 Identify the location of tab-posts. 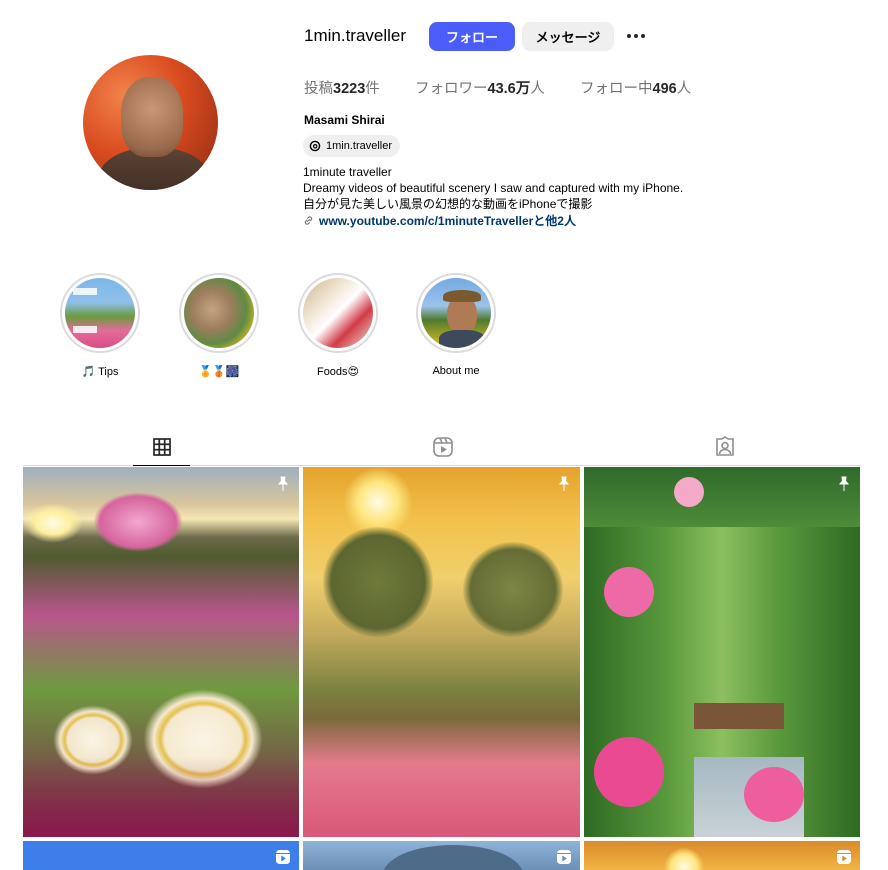
(162, 447).